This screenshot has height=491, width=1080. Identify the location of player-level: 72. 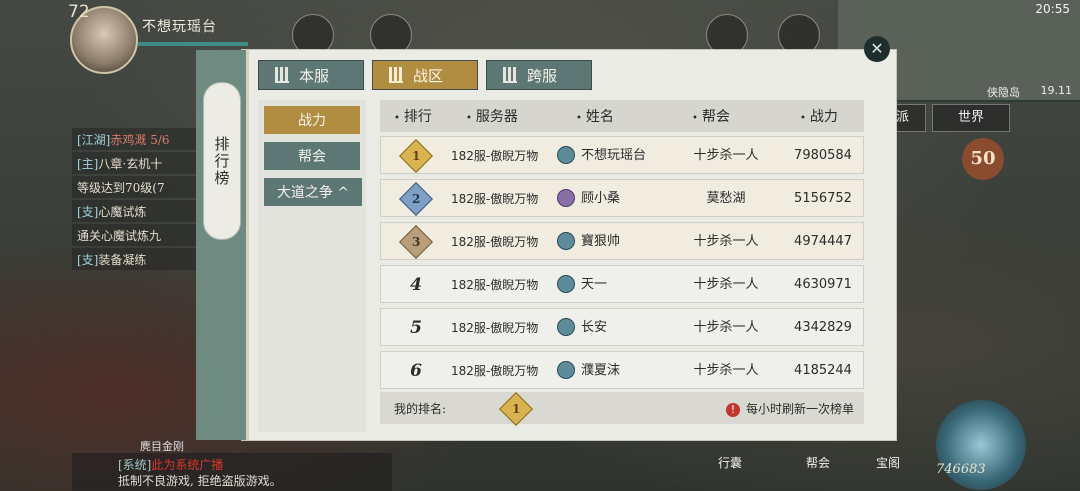
(79, 12).